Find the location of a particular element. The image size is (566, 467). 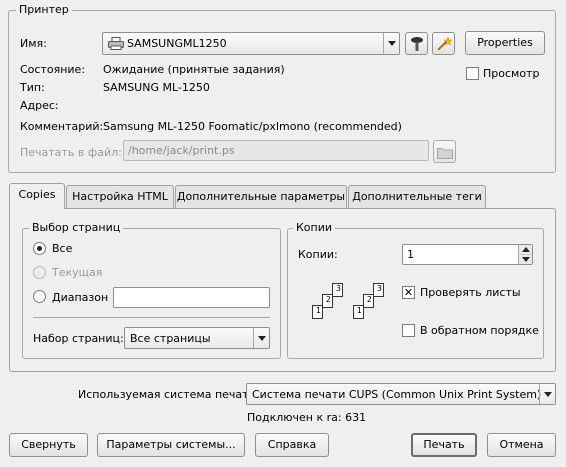

folder-icon is located at coordinates (445, 155).